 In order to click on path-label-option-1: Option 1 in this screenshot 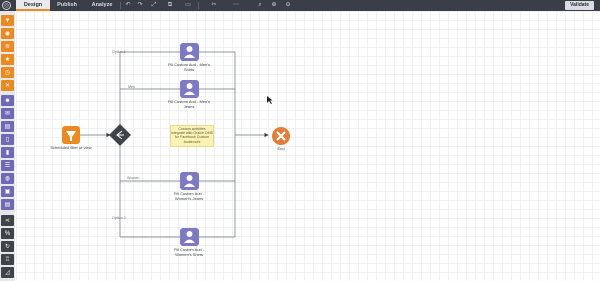, I will do `click(119, 52)`.